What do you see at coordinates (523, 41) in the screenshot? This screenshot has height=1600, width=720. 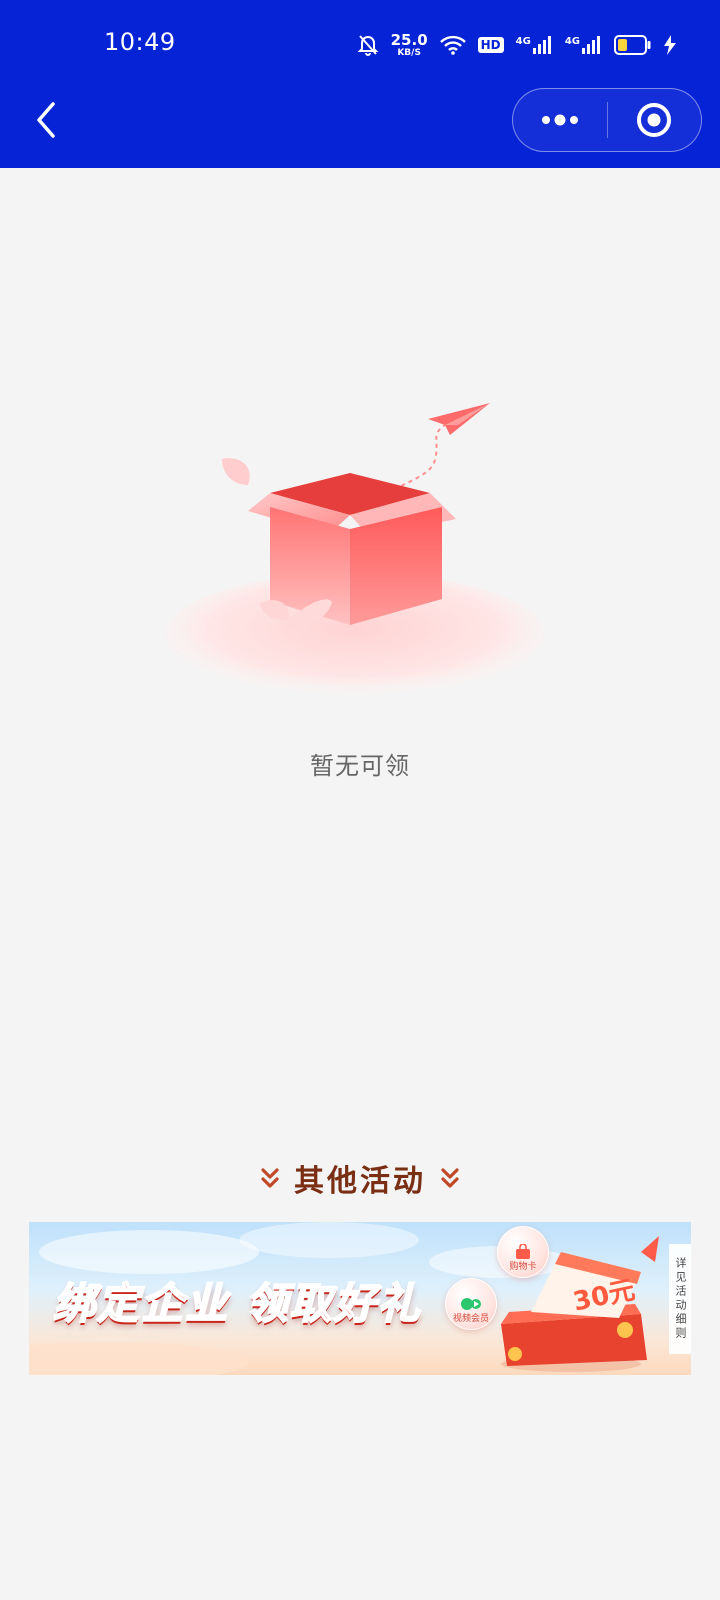 I see `signal-1-label: 4G` at bounding box center [523, 41].